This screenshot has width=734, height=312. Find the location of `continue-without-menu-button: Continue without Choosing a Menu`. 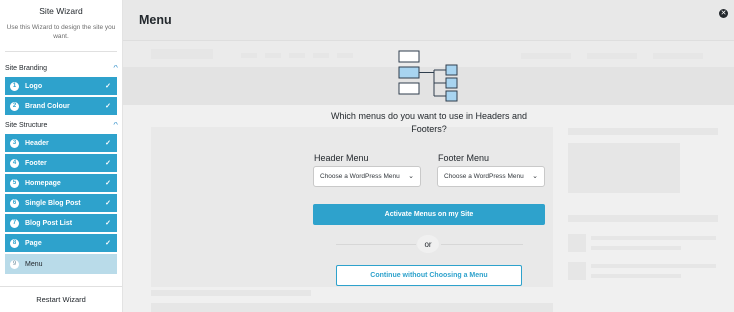

continue-without-menu-button: Continue without Choosing a Menu is located at coordinates (429, 275).